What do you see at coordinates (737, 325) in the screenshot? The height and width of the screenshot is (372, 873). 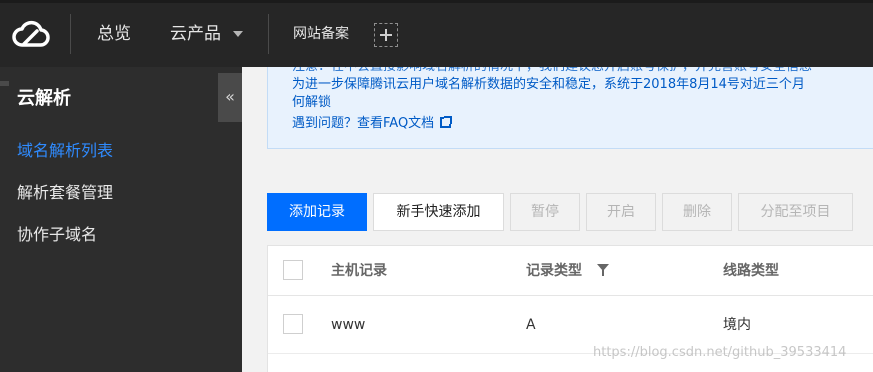 I see `cell-line: 境内` at bounding box center [737, 325].